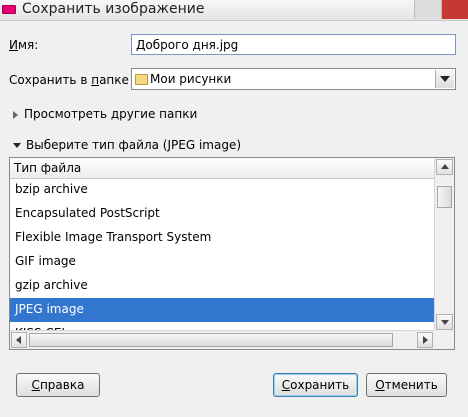 The width and height of the screenshot is (468, 417). Describe the element at coordinates (222, 238) in the screenshot. I see `list-item: Flexible Image Transport System` at that location.